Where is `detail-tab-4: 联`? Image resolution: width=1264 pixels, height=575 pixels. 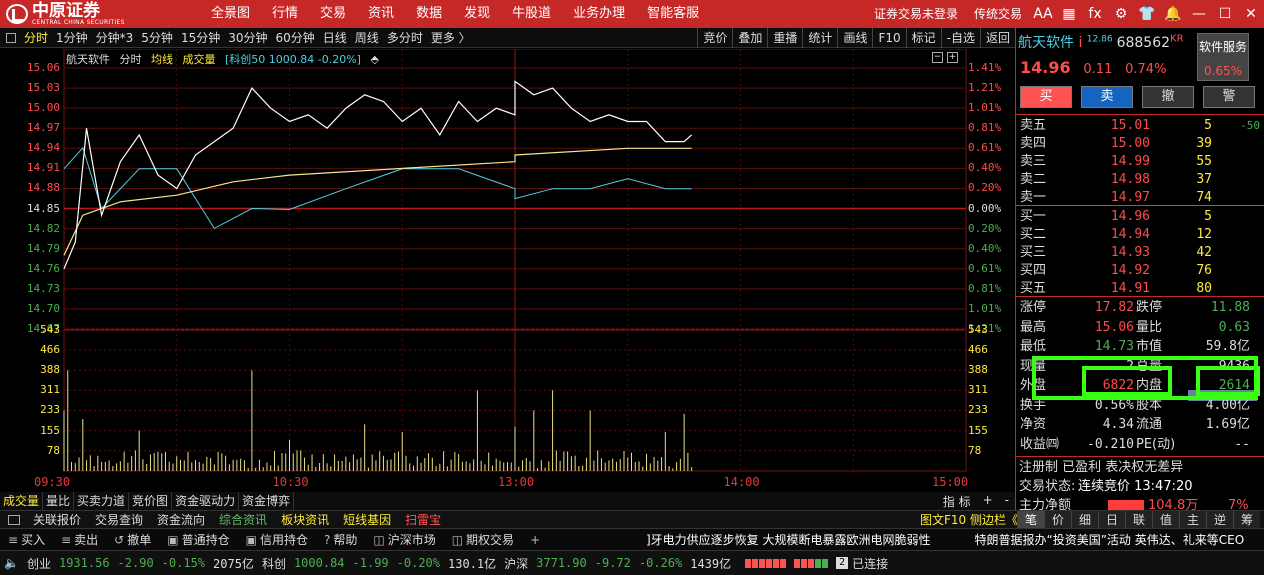 detail-tab-4: 联 is located at coordinates (1138, 520).